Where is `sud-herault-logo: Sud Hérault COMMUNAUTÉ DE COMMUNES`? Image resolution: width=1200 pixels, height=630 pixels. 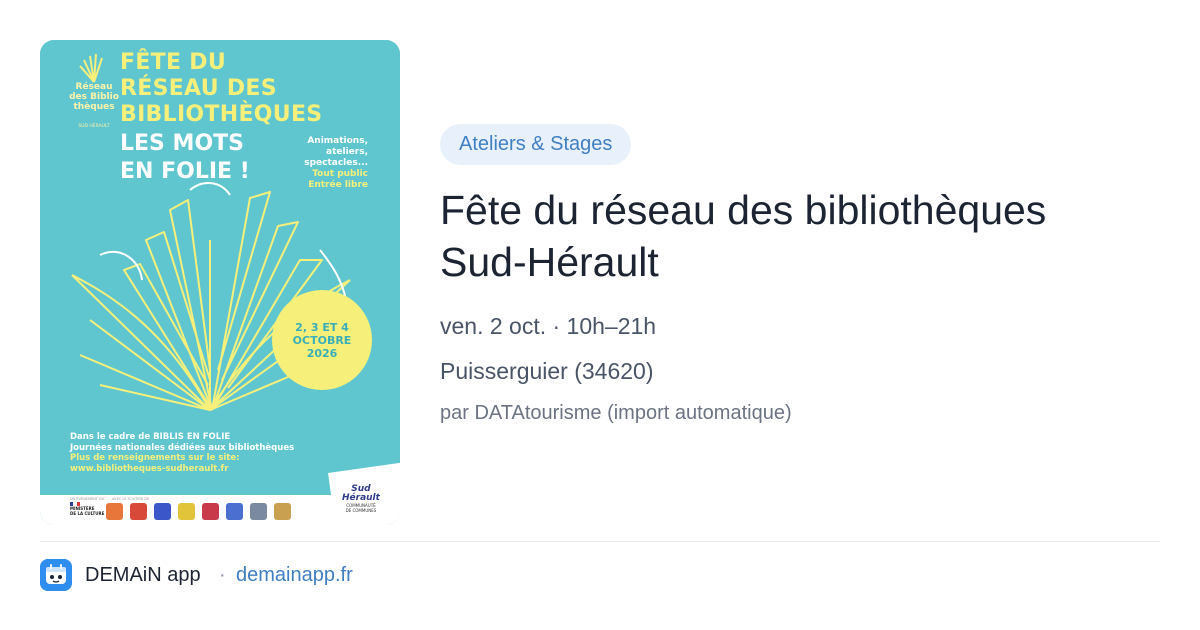
sud-herault-logo: Sud Hérault COMMUNAUTÉ DE COMMUNES is located at coordinates (361, 499).